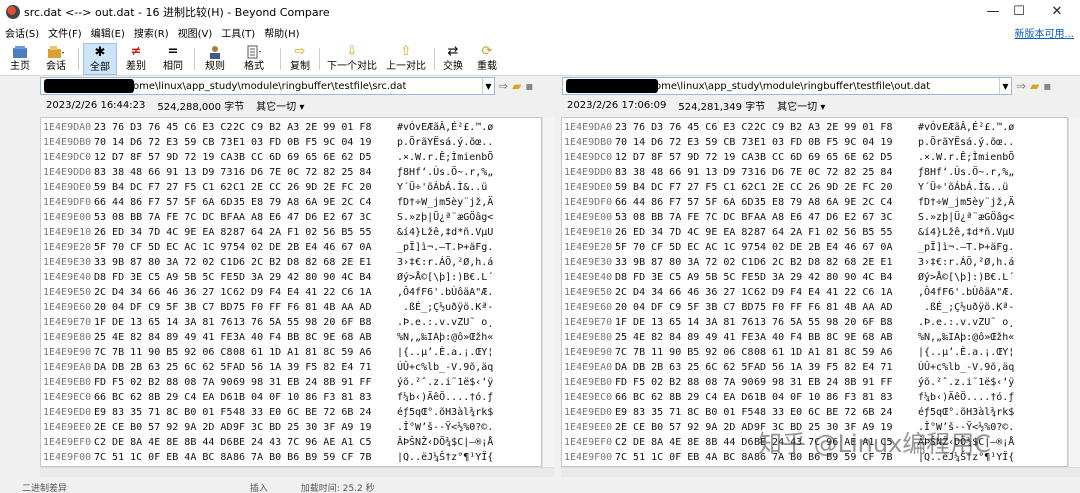  Describe the element at coordinates (820, 472) in the screenshot. I see `right-horizontal-scrollbar` at that location.